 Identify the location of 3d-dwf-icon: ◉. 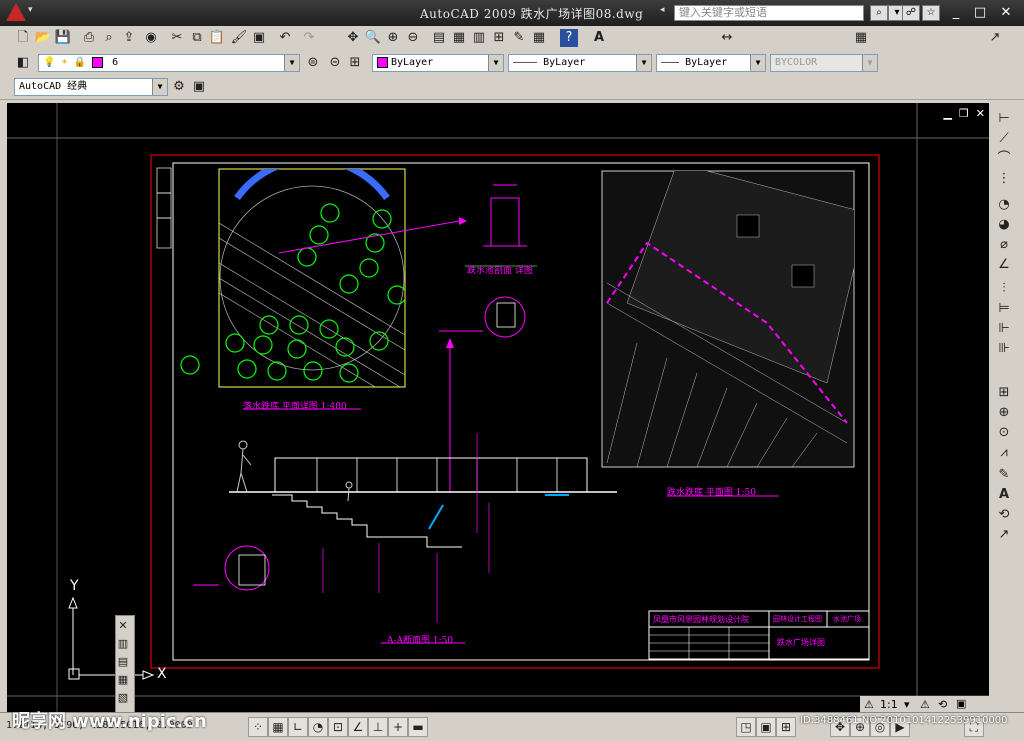
(151, 38).